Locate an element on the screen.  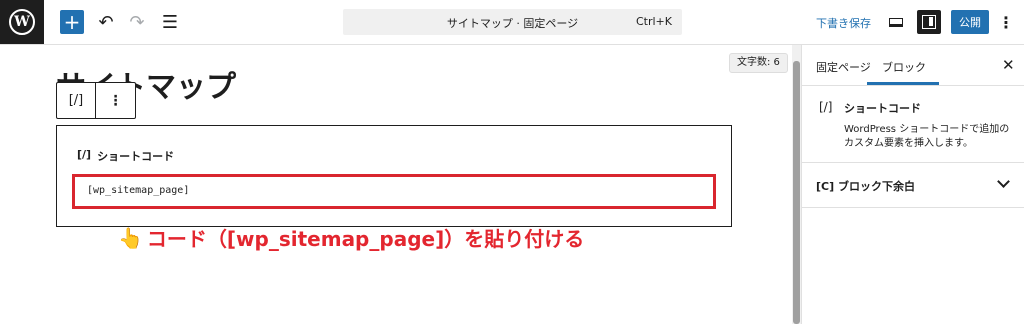
close-icon: ✕ is located at coordinates (1008, 65).